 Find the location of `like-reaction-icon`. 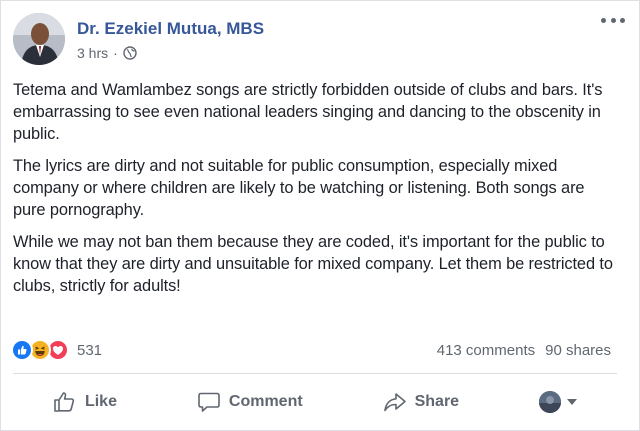

like-reaction-icon is located at coordinates (22, 350).